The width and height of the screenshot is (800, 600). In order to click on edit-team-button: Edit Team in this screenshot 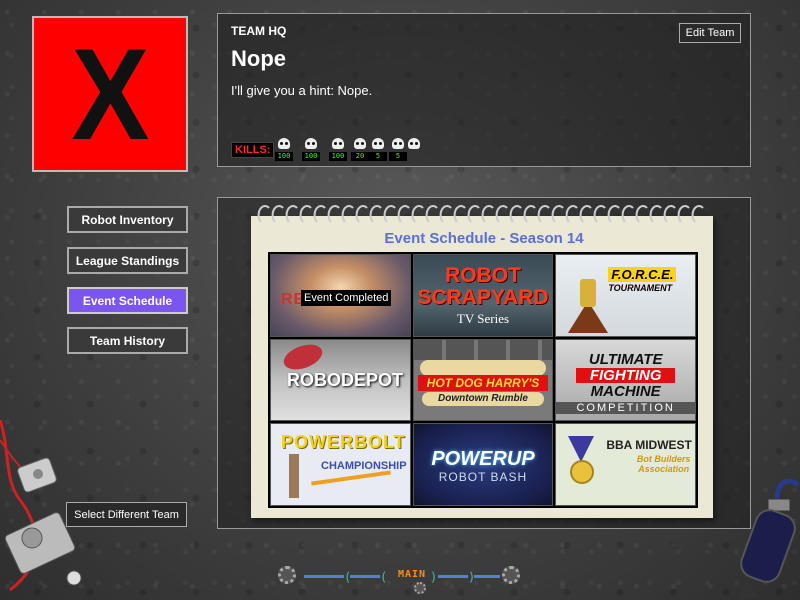, I will do `click(710, 33)`.